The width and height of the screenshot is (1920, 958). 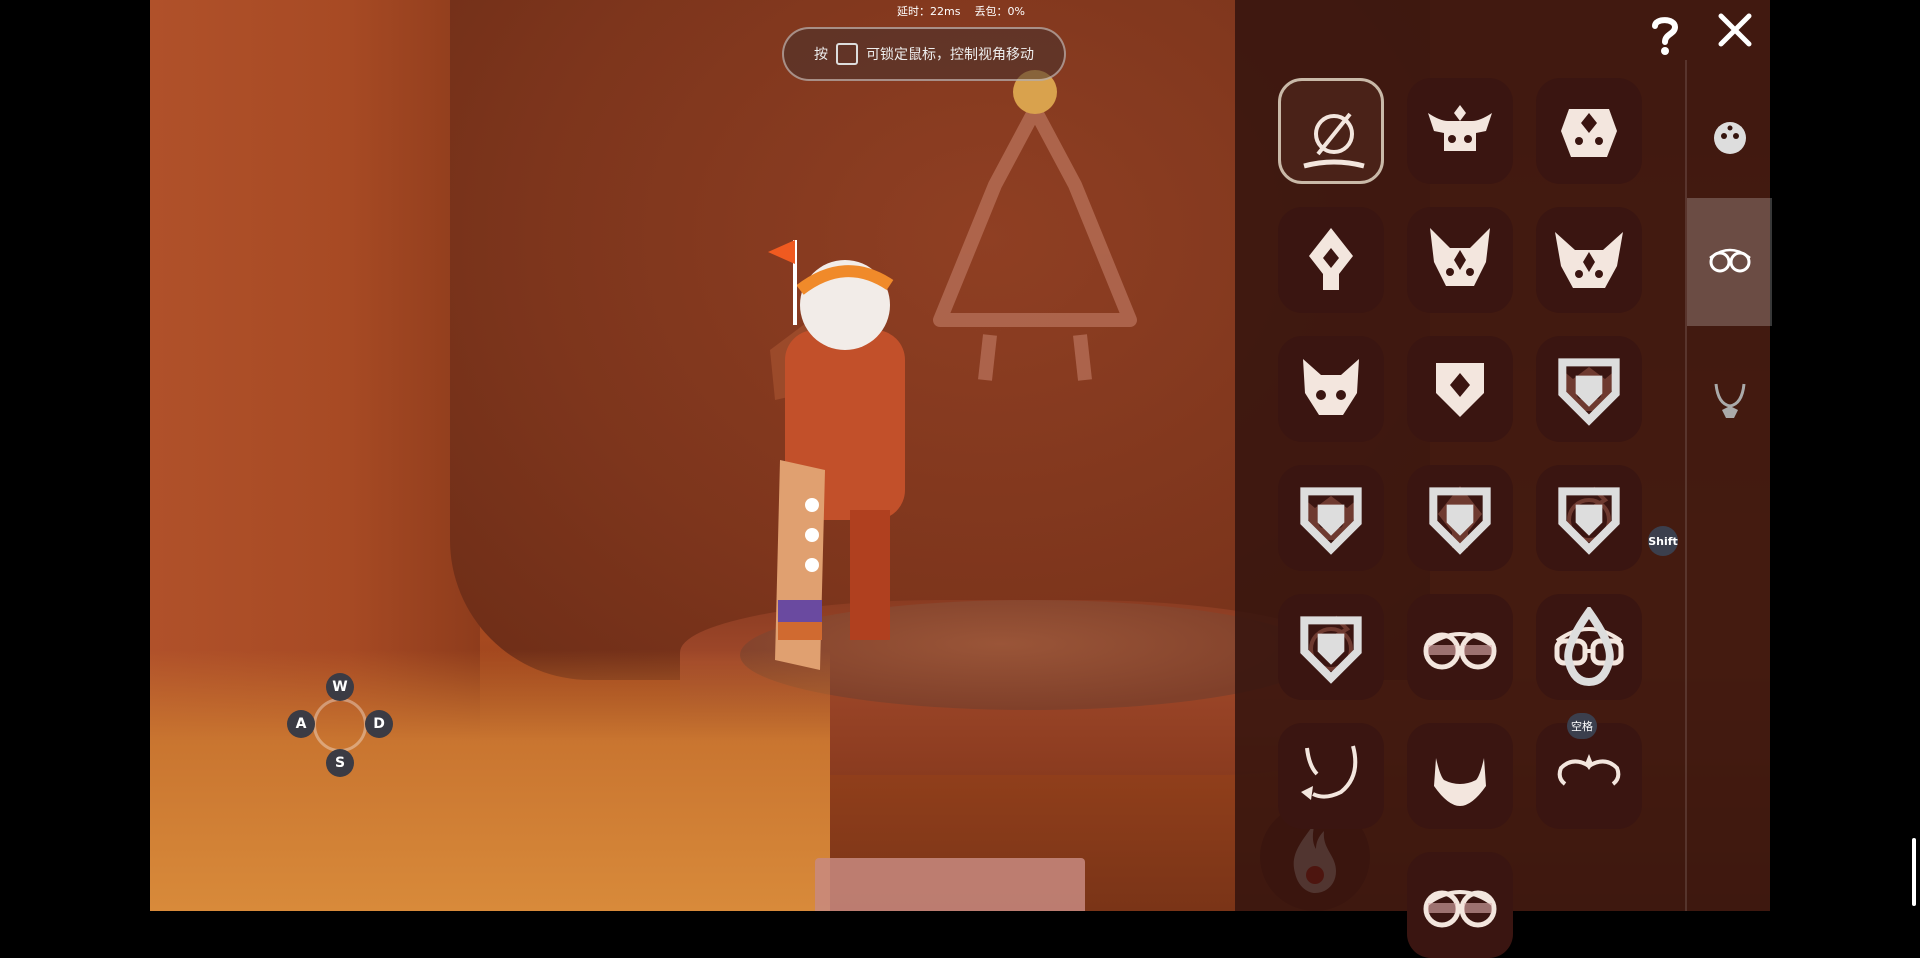 What do you see at coordinates (1460, 782) in the screenshot?
I see `beard-icon` at bounding box center [1460, 782].